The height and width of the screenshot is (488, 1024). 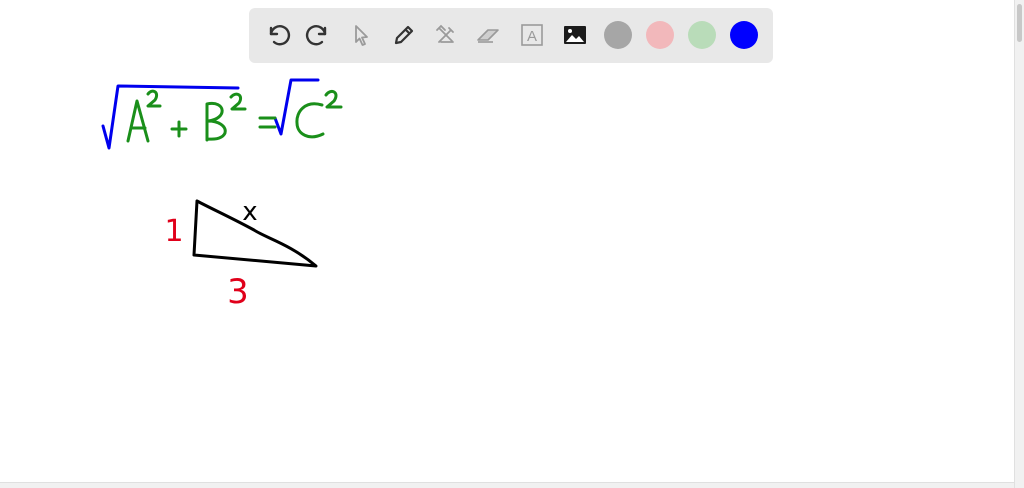 I want to click on right-triangle-drawing: x 1 3, so click(x=241, y=254).